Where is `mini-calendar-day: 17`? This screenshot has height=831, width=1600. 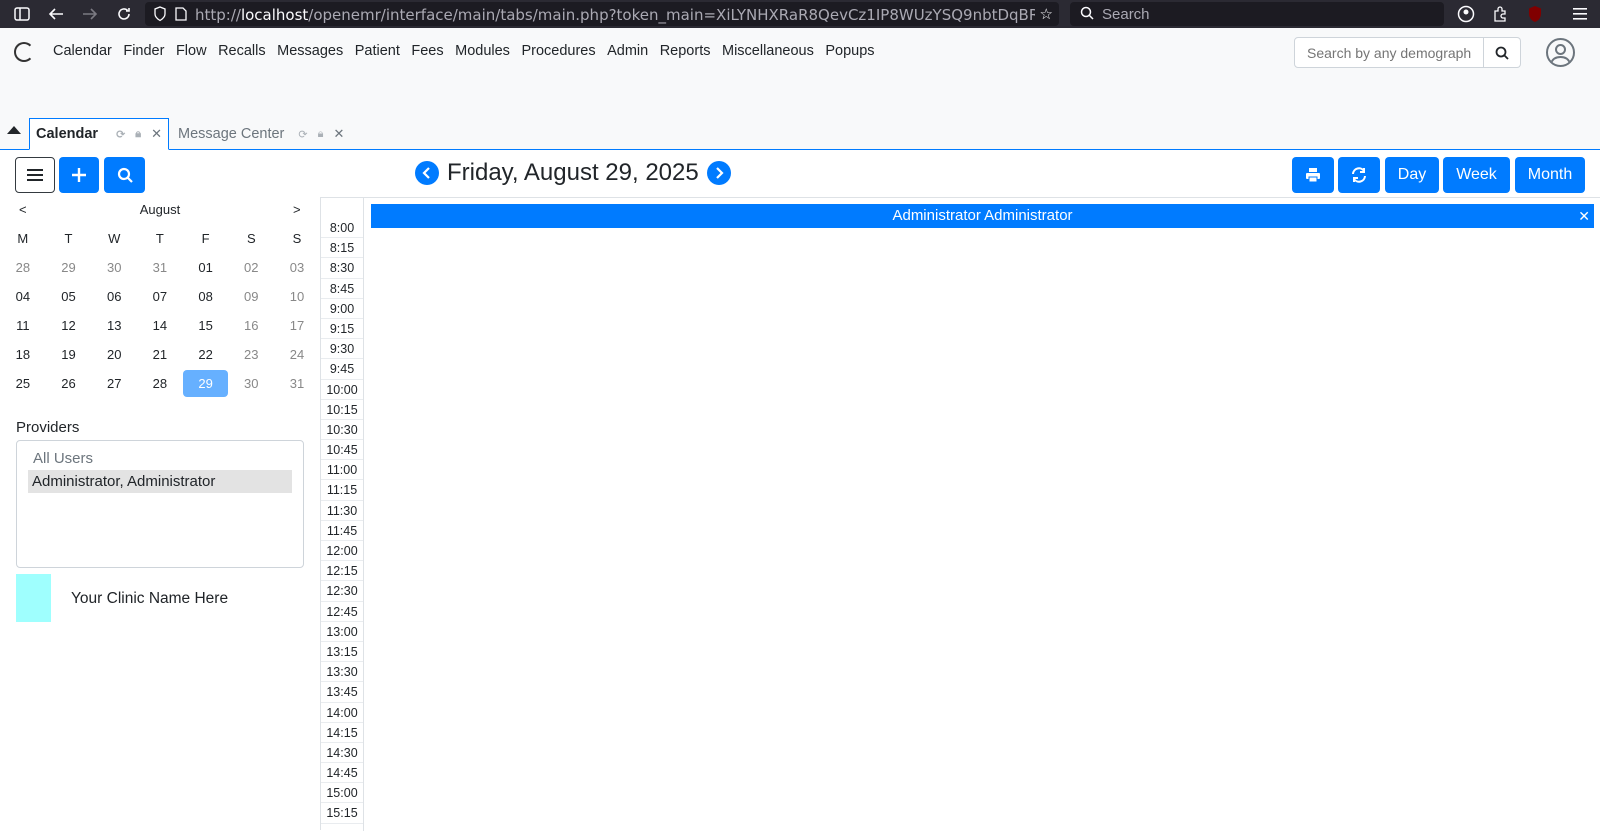 mini-calendar-day: 17 is located at coordinates (297, 325).